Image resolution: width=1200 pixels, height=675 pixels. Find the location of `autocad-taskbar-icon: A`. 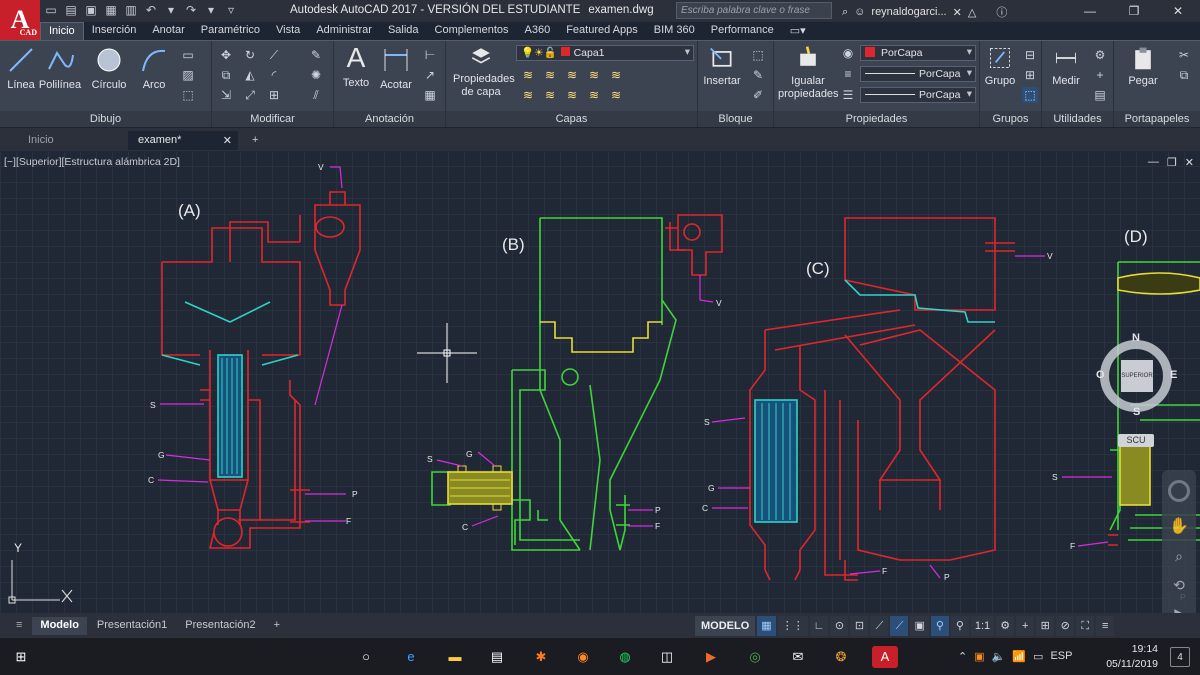

autocad-taskbar-icon: A is located at coordinates (885, 657).